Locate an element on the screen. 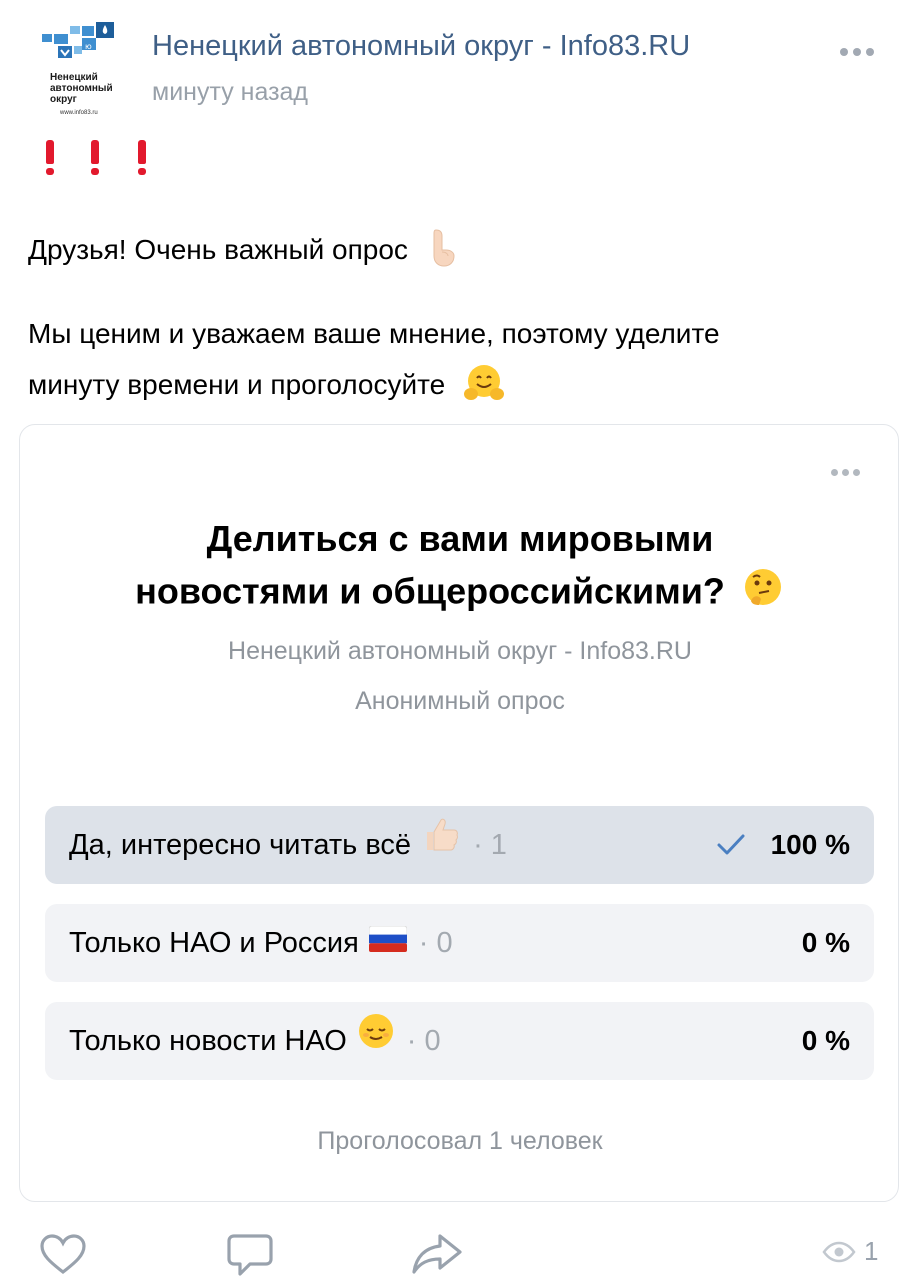  poll-option-label: Только новости НАО · 0 is located at coordinates (255, 1041).